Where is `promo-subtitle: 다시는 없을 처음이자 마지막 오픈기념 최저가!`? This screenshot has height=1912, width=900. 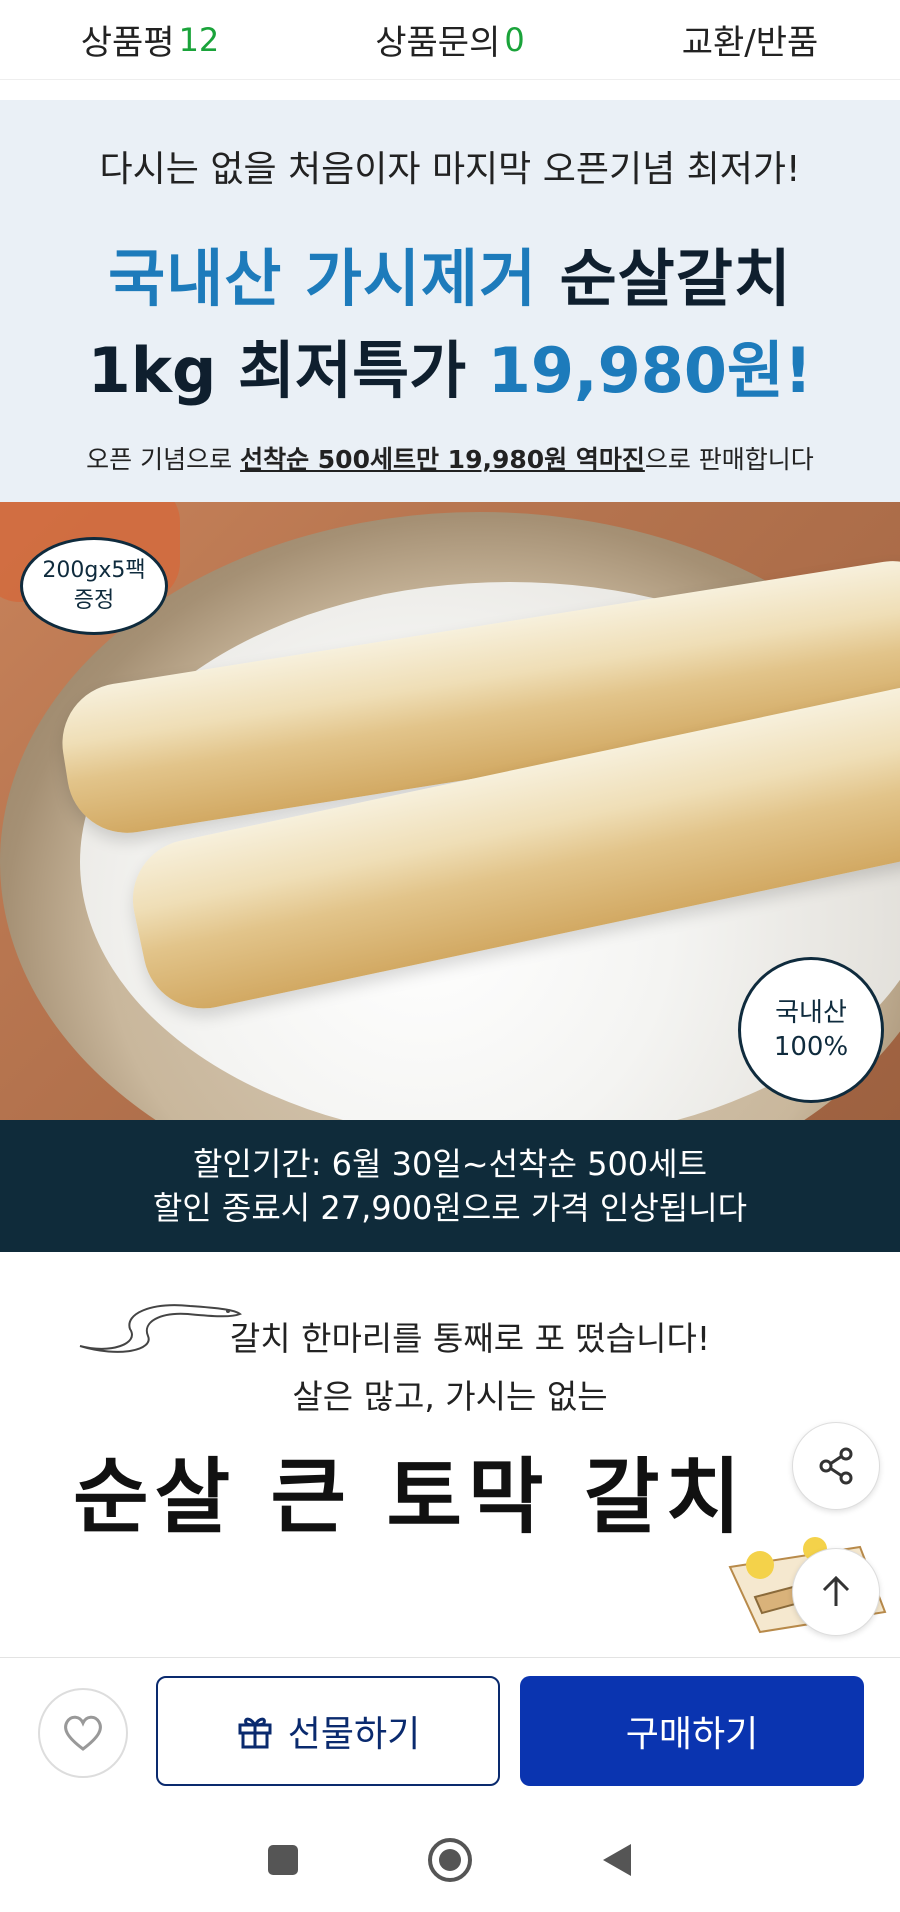
promo-subtitle: 다시는 없을 처음이자 마지막 오픈기념 최저가! is located at coordinates (450, 169).